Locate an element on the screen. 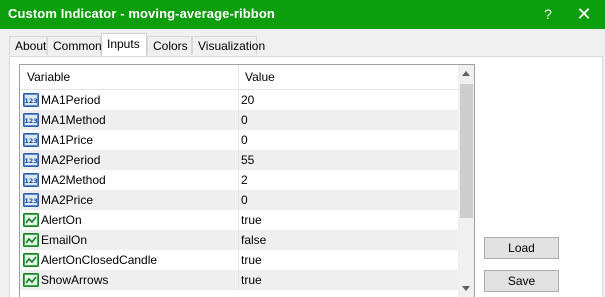  table-row: 123 MA2Price 0 is located at coordinates (239, 200).